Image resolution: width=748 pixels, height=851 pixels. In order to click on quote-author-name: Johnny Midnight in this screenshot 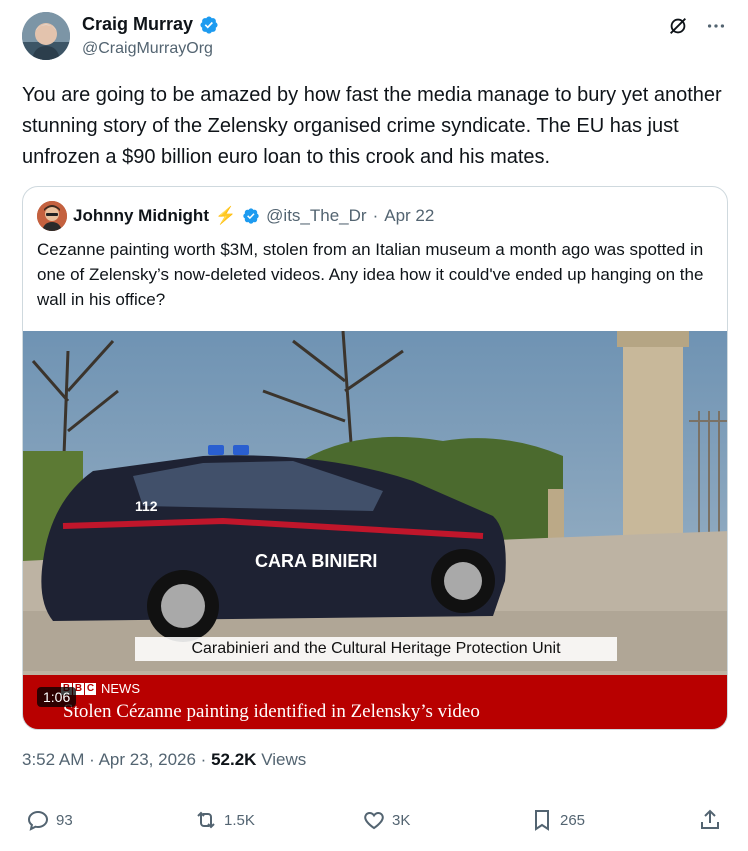, I will do `click(141, 216)`.